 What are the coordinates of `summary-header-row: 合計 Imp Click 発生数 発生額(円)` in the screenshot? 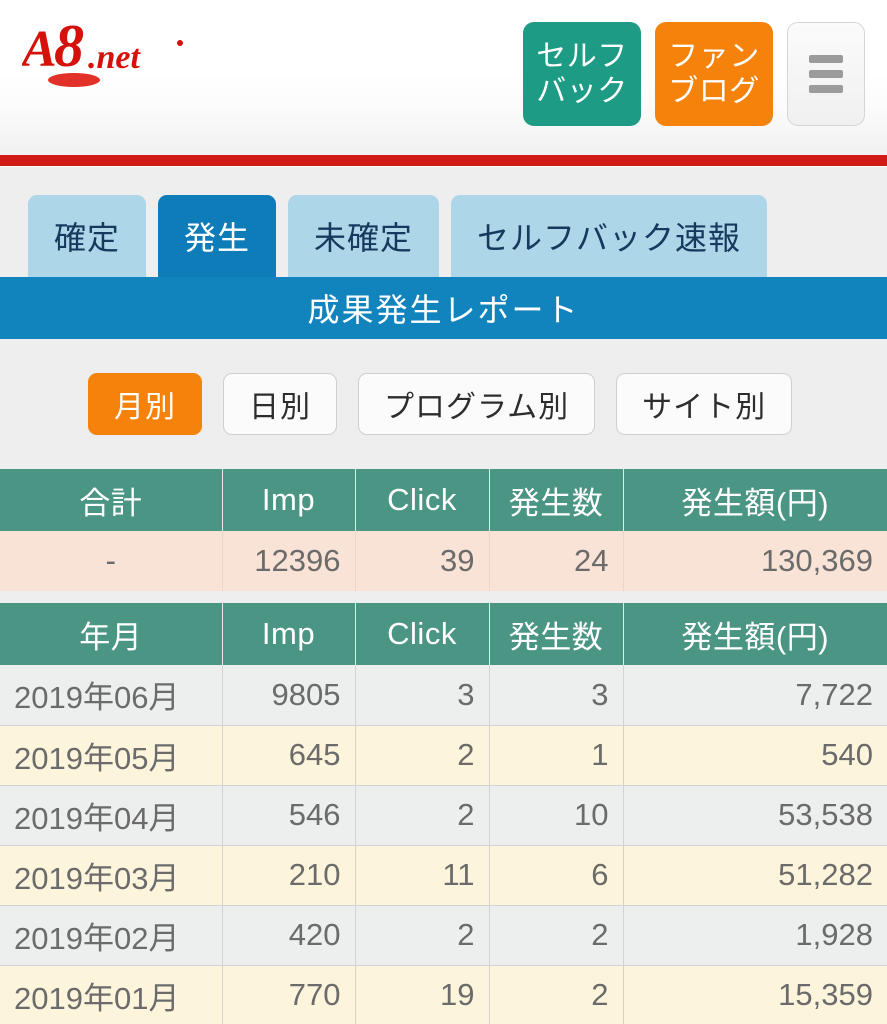 It's located at (443, 500).